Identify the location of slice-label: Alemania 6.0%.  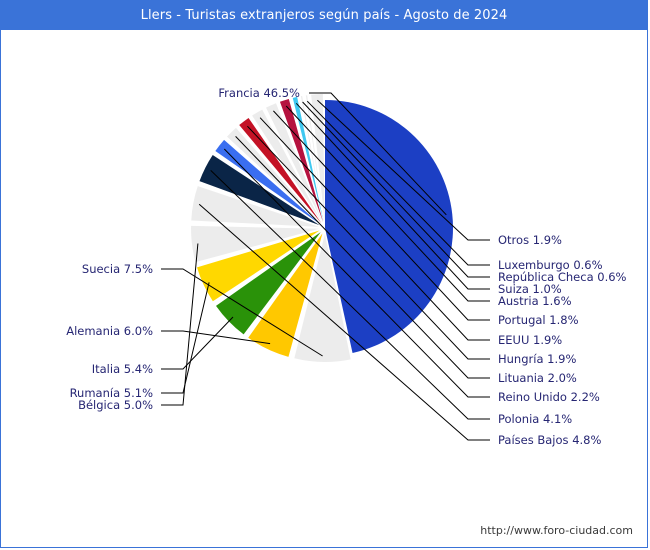
(109, 331).